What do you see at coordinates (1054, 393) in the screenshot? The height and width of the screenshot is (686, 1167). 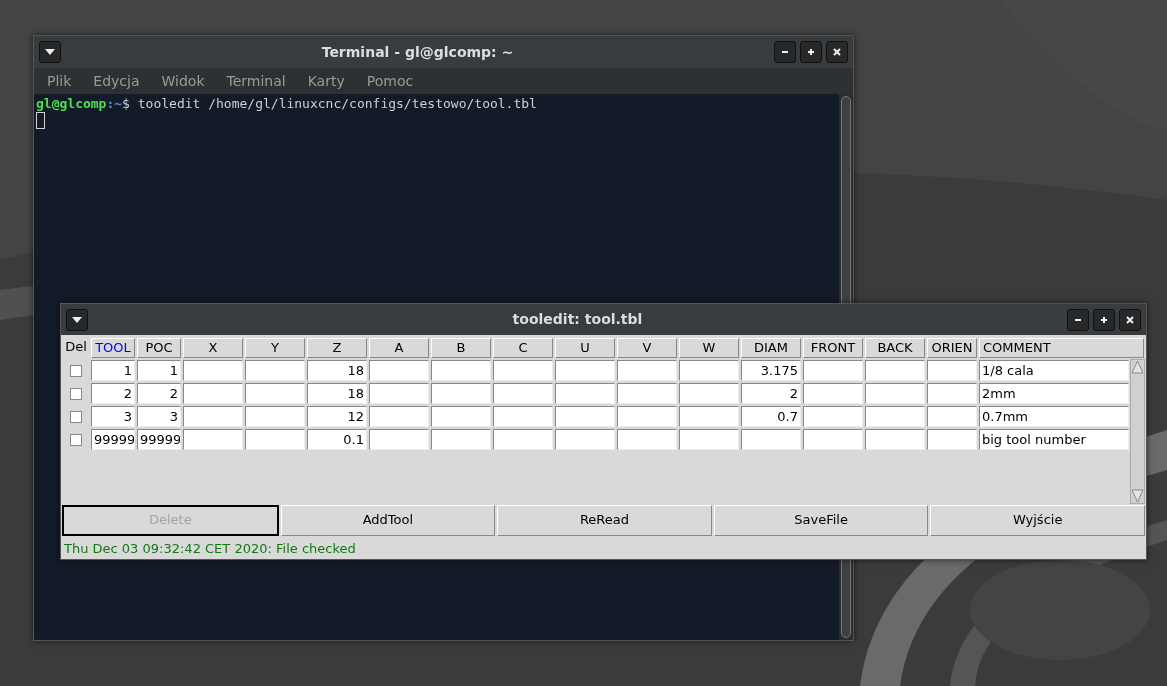 I see `cell-field: 2mm` at bounding box center [1054, 393].